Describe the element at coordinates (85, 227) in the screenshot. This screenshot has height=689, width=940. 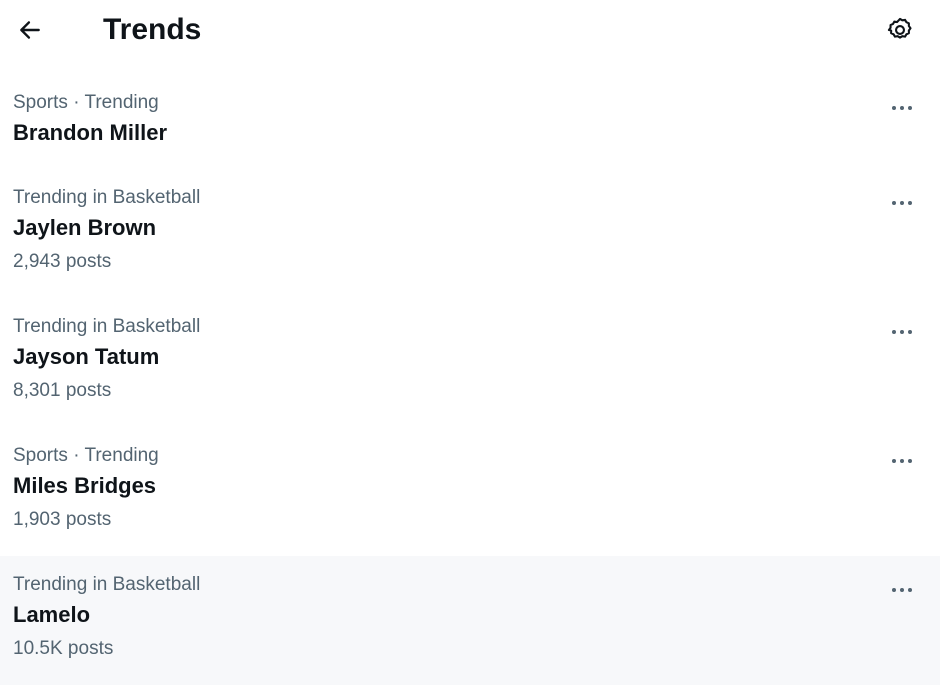
I see `trend-name: Jaylen Brown` at that location.